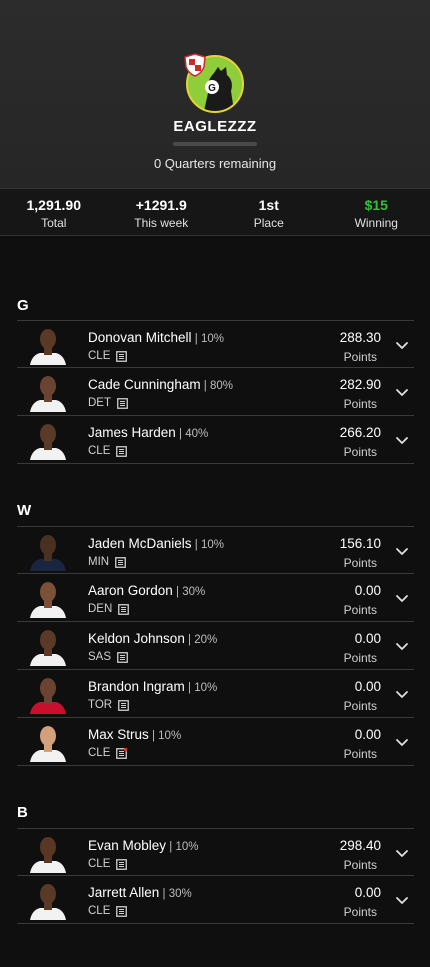  Describe the element at coordinates (376, 223) in the screenshot. I see `stat-label: Winning` at that location.